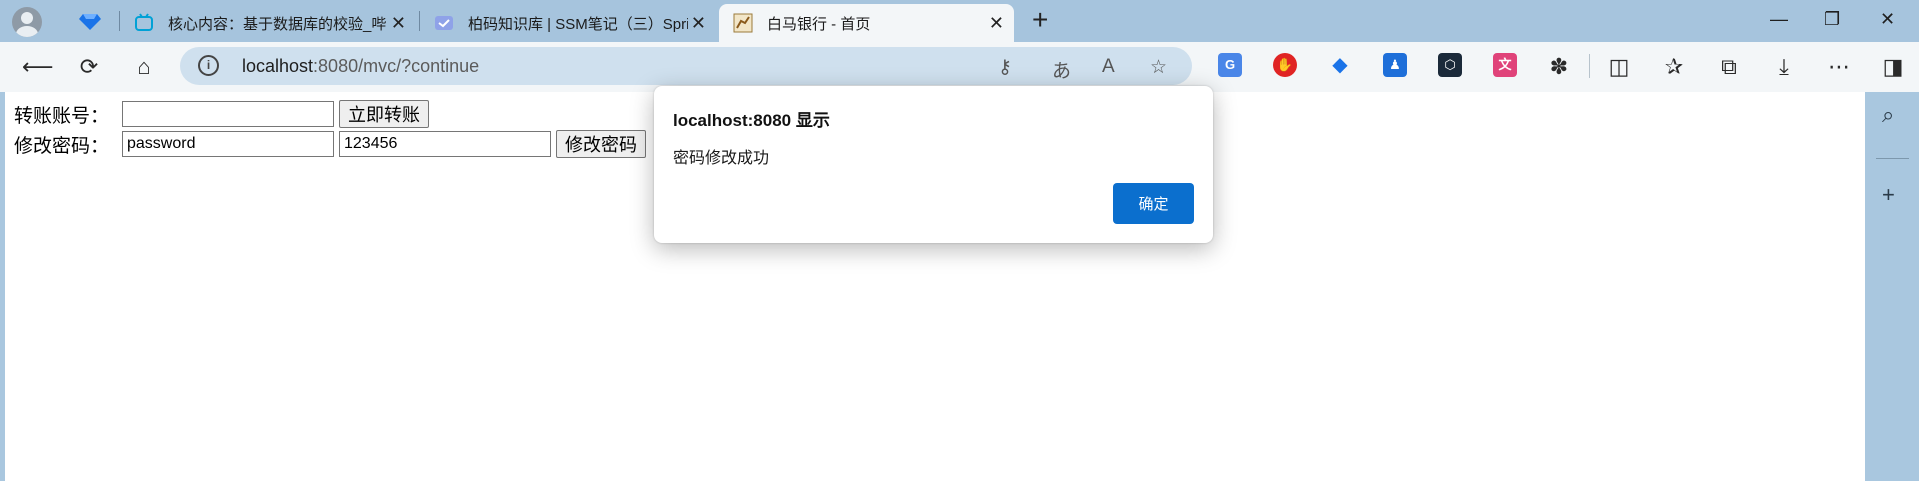 The height and width of the screenshot is (481, 1919). Describe the element at coordinates (144, 67) in the screenshot. I see `home-icon: ⌂` at that location.